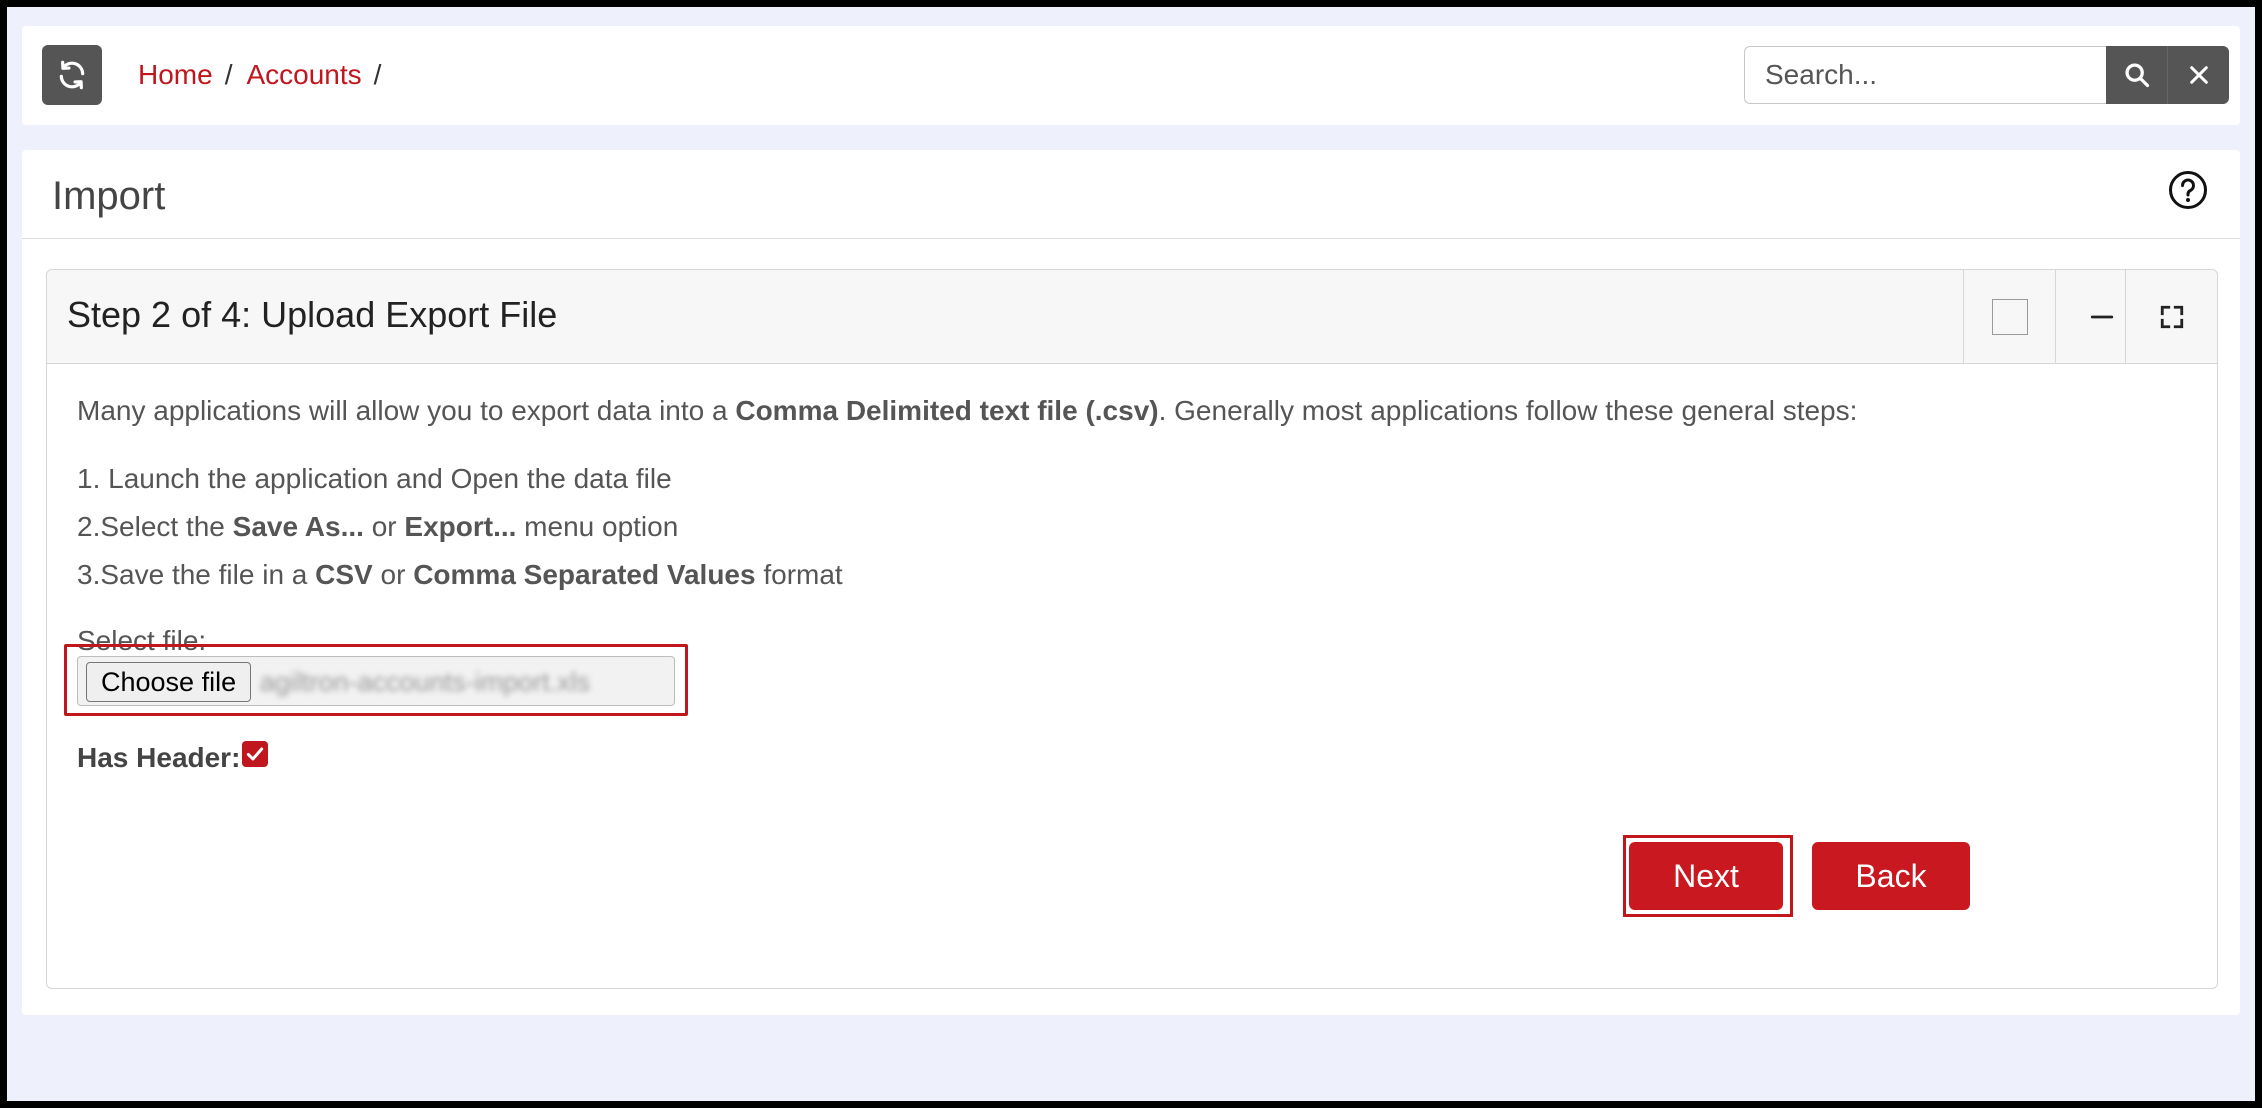 The height and width of the screenshot is (1108, 2262). What do you see at coordinates (312, 314) in the screenshot?
I see `card-title: Step 2 of 4: Upload Export File` at bounding box center [312, 314].